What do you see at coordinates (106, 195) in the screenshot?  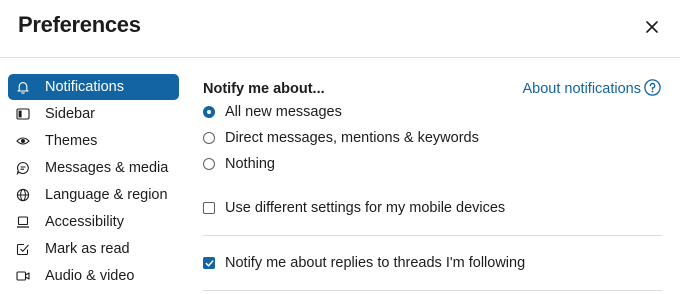 I see `sidebar-item-label: Language & region` at bounding box center [106, 195].